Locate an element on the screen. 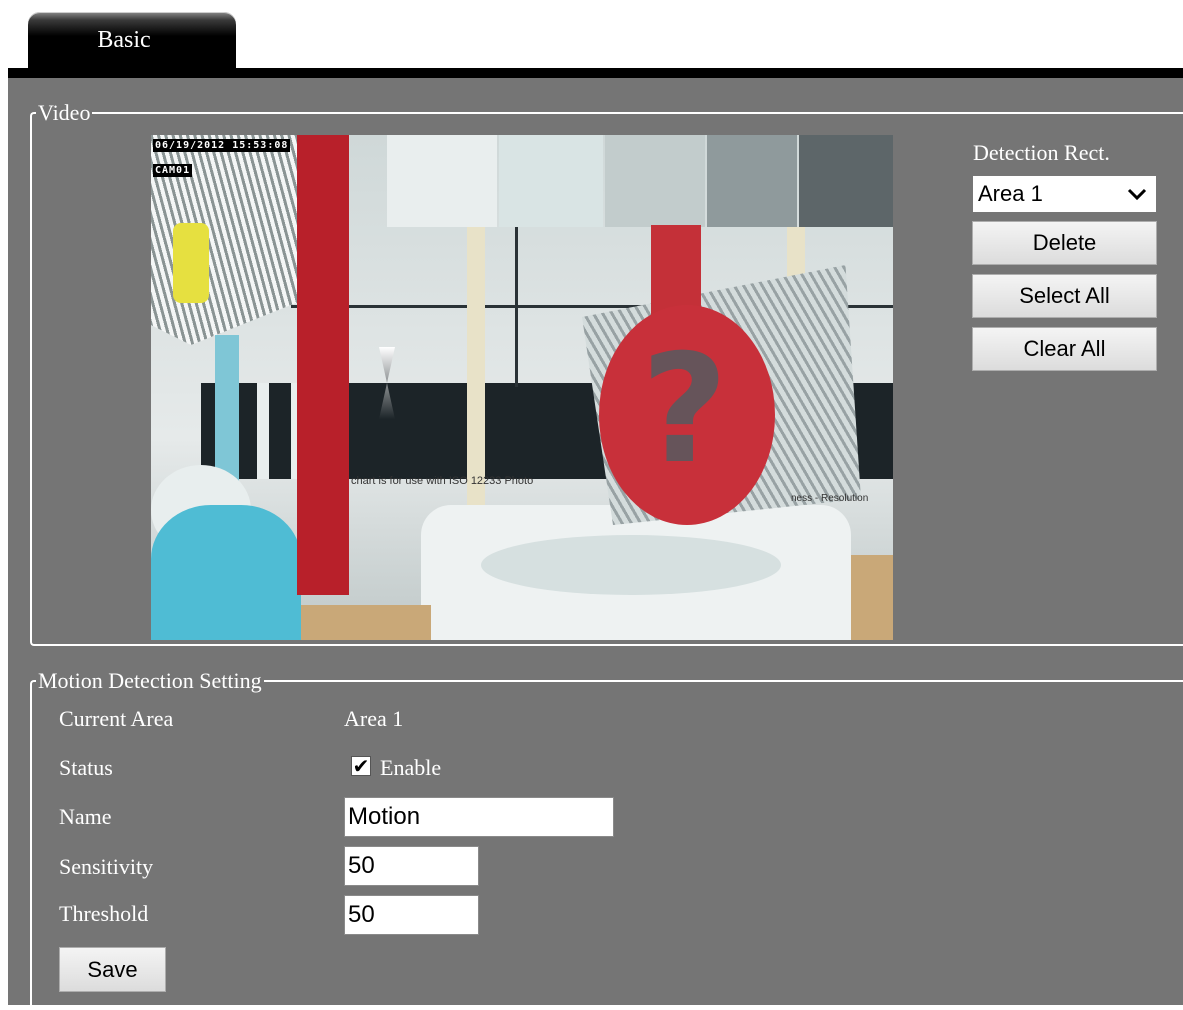 The width and height of the screenshot is (1183, 1010). sensitivity-label: Sensitivity is located at coordinates (106, 866).